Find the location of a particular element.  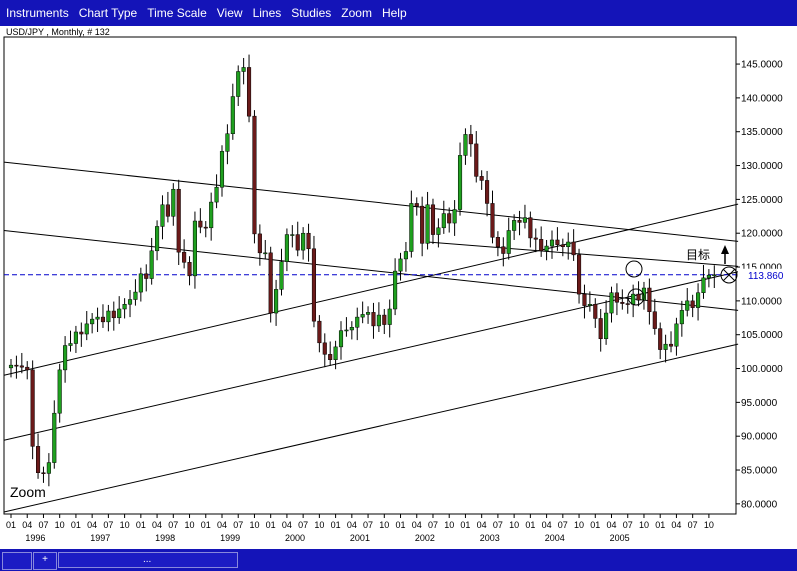

candle is located at coordinates (314, 281).